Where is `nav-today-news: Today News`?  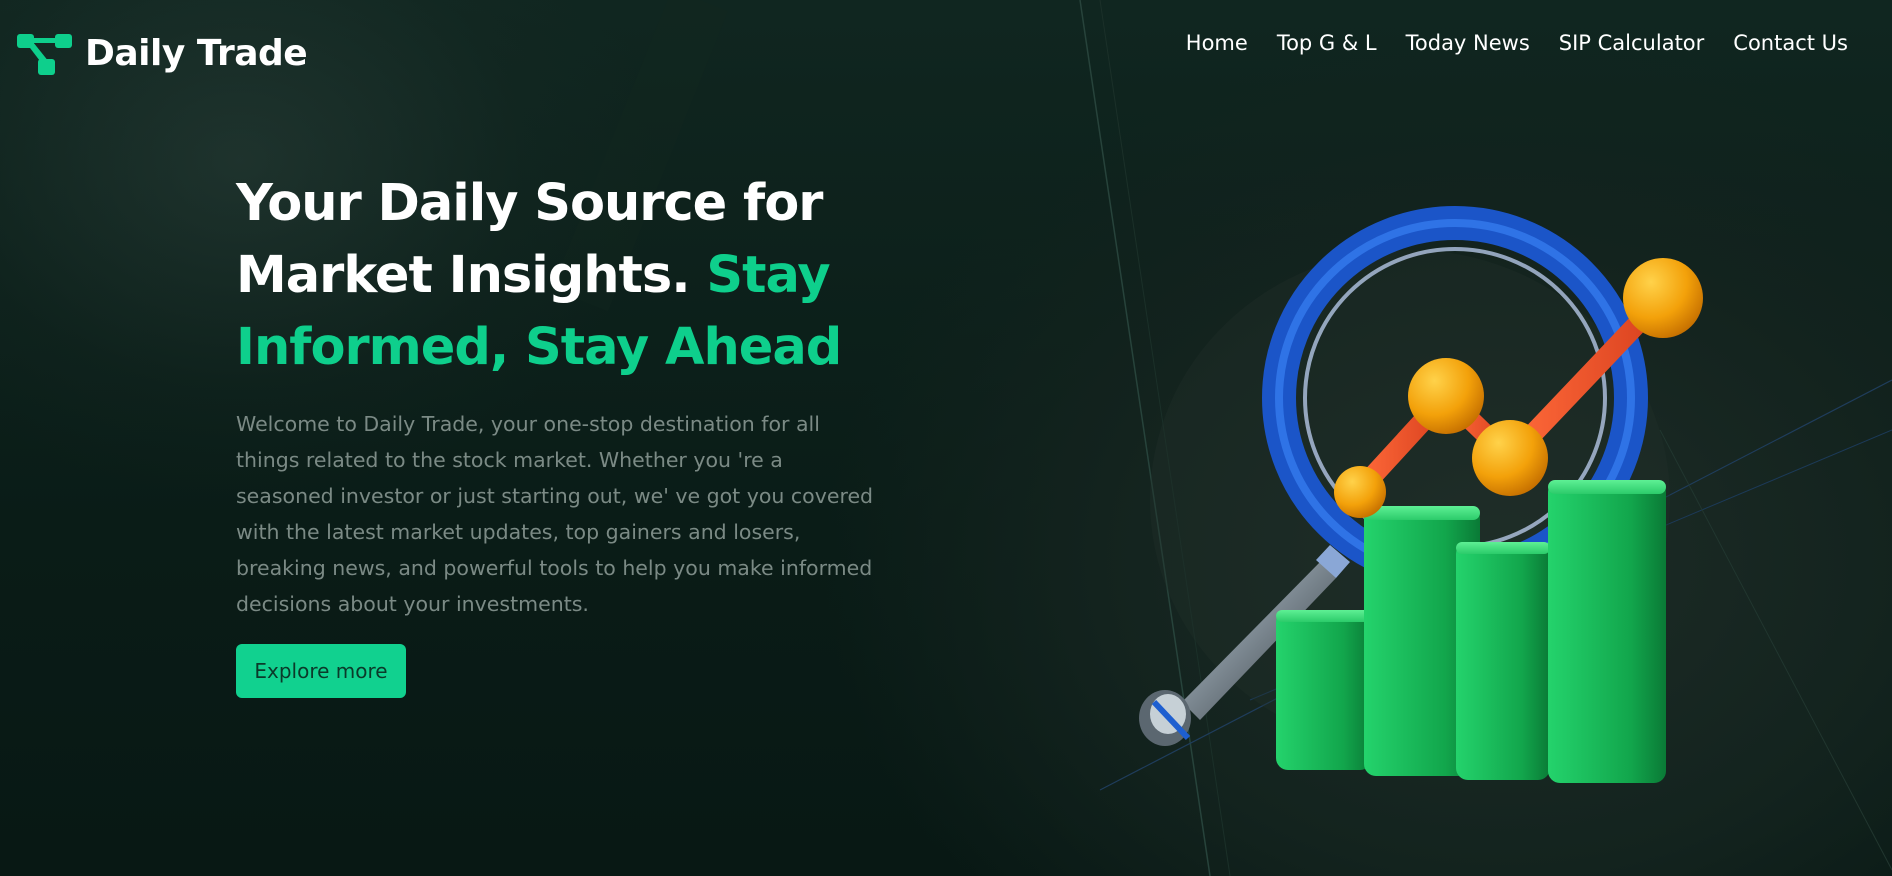 nav-today-news: Today News is located at coordinates (1468, 43).